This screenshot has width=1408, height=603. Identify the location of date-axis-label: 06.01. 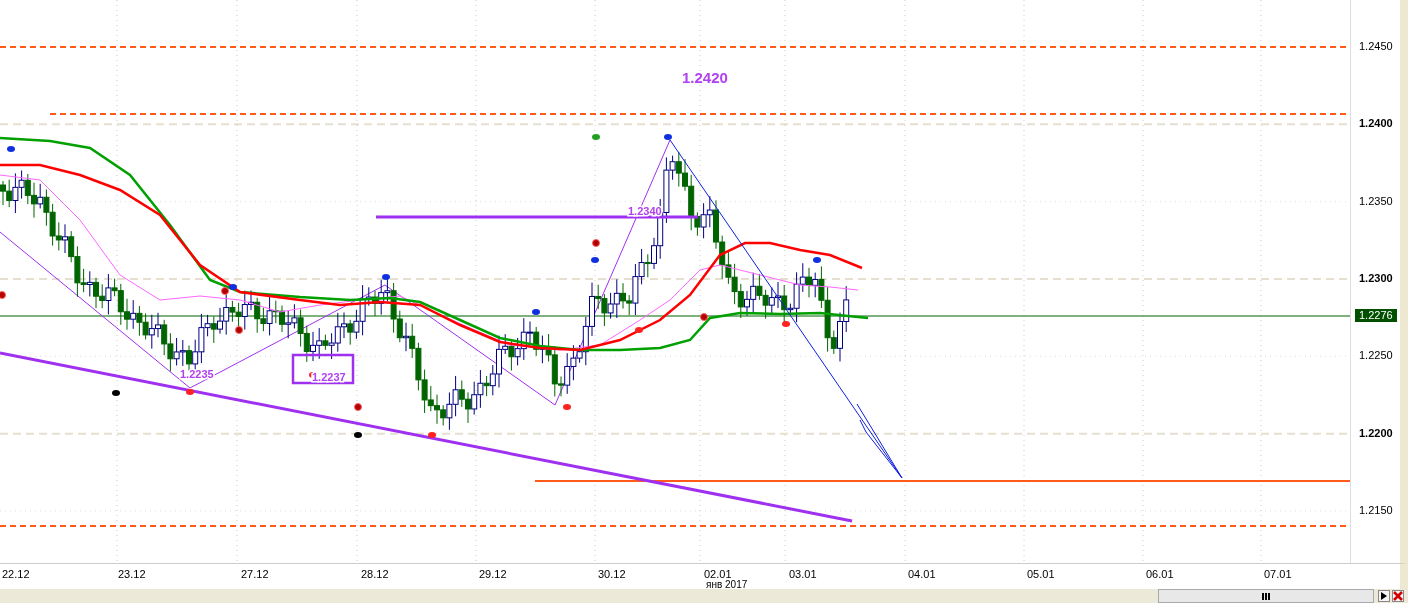
(1160, 574).